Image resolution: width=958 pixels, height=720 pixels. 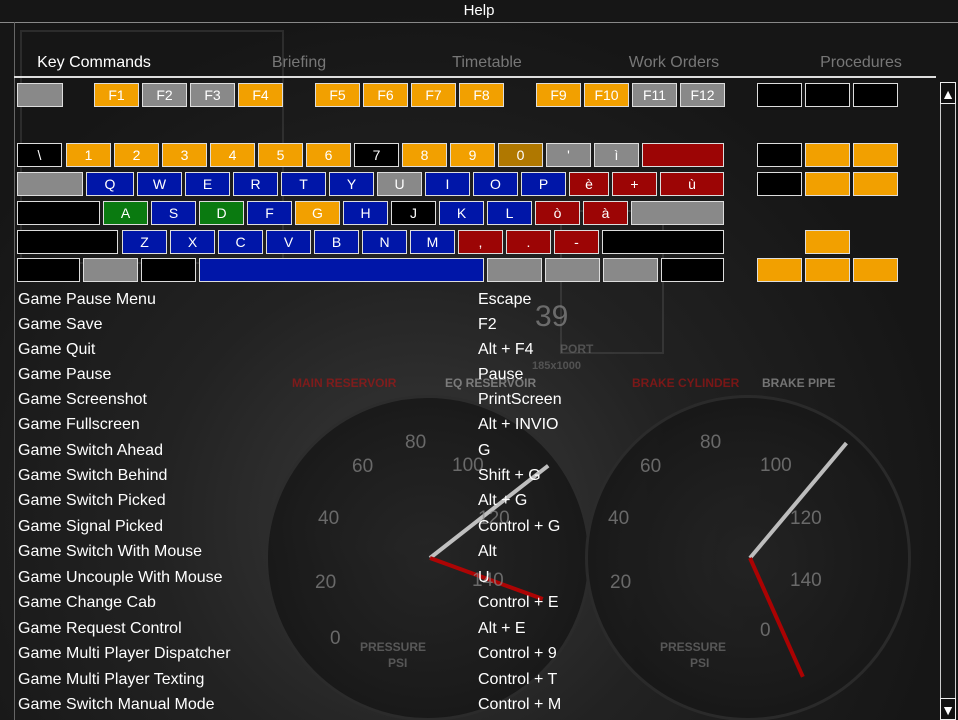 I want to click on key-f2: F2, so click(x=164, y=95).